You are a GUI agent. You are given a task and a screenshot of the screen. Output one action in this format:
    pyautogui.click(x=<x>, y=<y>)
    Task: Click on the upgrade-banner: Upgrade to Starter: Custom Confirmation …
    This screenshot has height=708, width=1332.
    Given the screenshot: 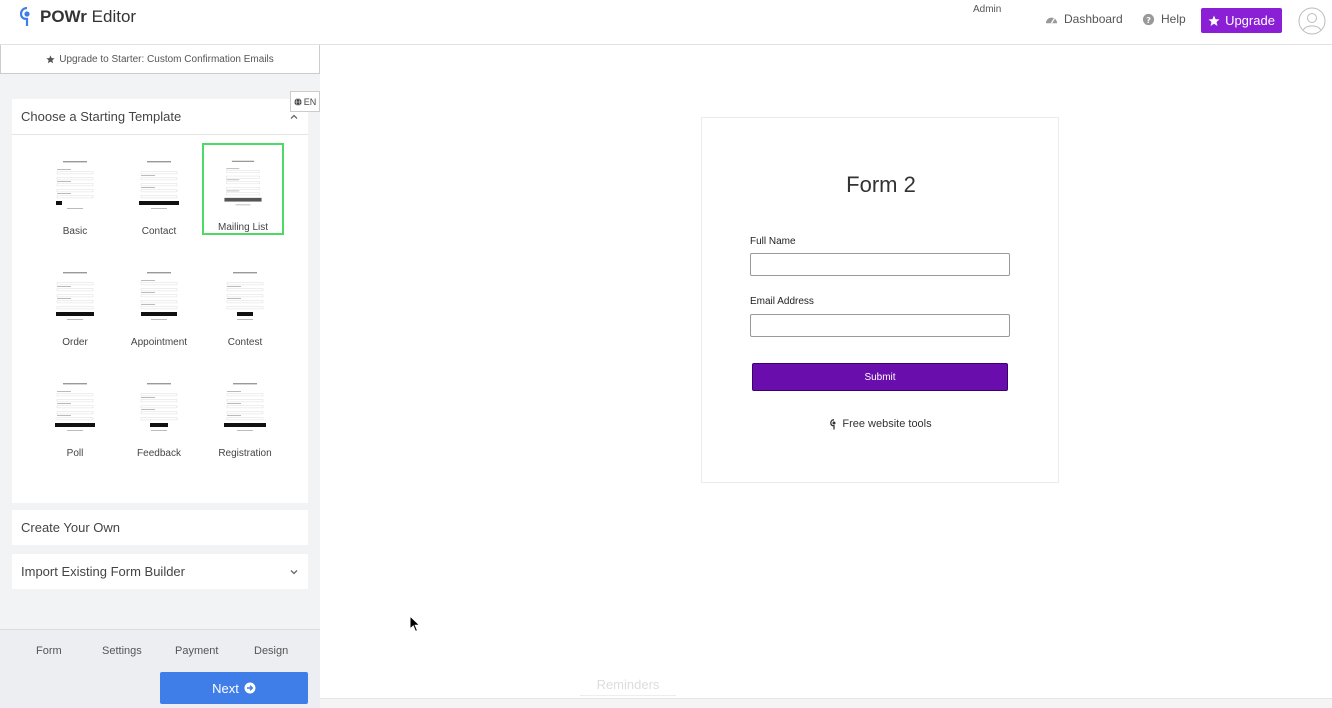 What is the action you would take?
    pyautogui.click(x=160, y=59)
    